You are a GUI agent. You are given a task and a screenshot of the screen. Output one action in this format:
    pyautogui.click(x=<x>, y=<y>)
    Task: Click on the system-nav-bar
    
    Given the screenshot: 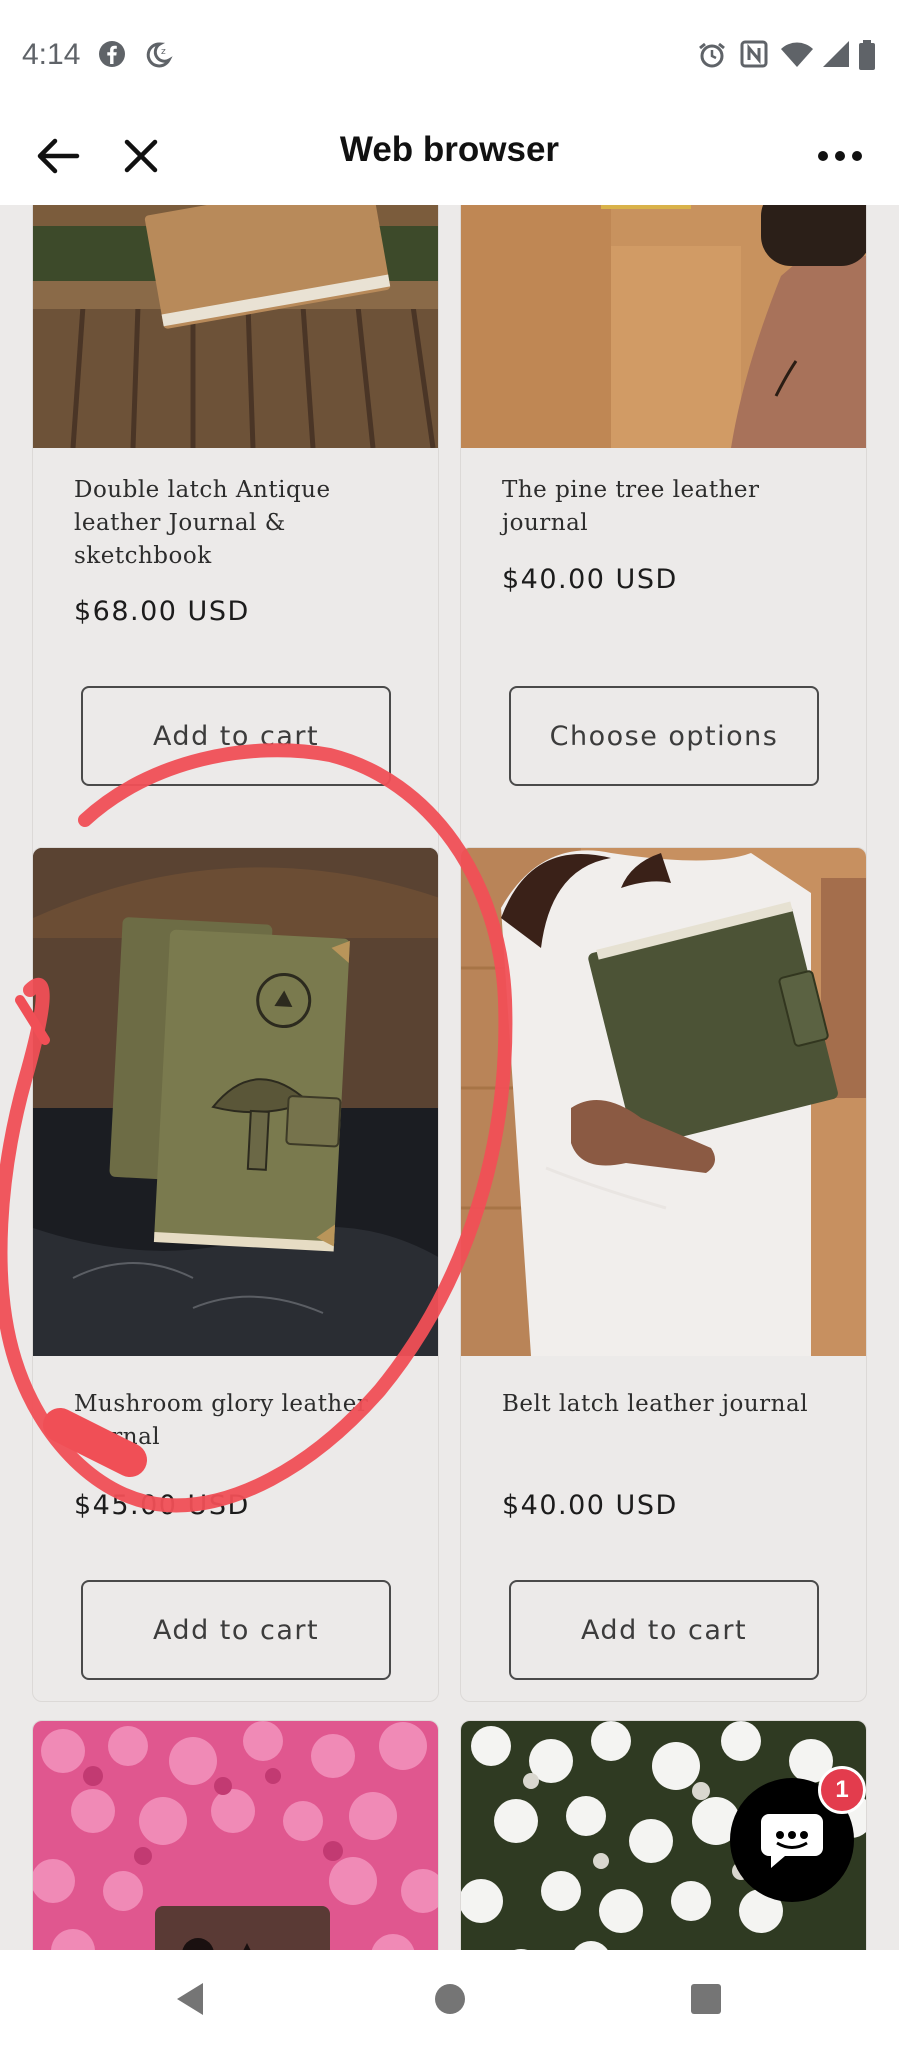 What is the action you would take?
    pyautogui.click(x=449, y=1999)
    